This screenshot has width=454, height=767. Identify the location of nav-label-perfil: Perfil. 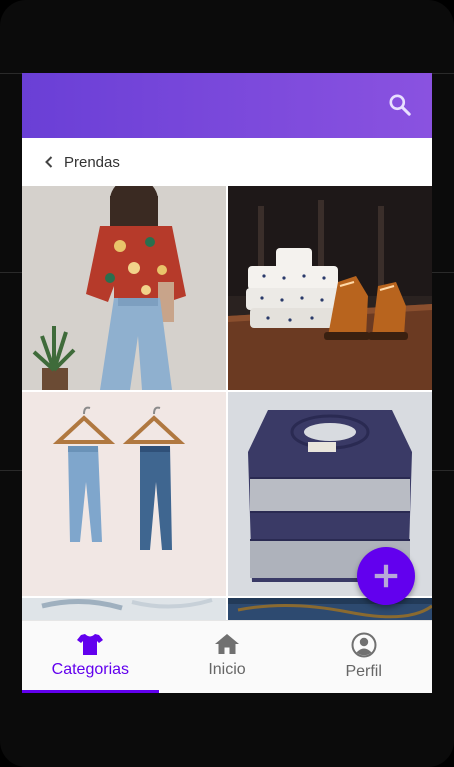
(363, 671).